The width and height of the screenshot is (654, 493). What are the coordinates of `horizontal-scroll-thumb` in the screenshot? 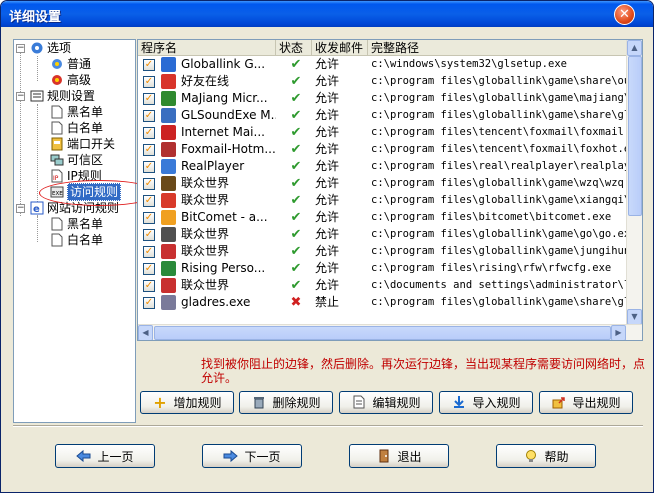 It's located at (382, 333).